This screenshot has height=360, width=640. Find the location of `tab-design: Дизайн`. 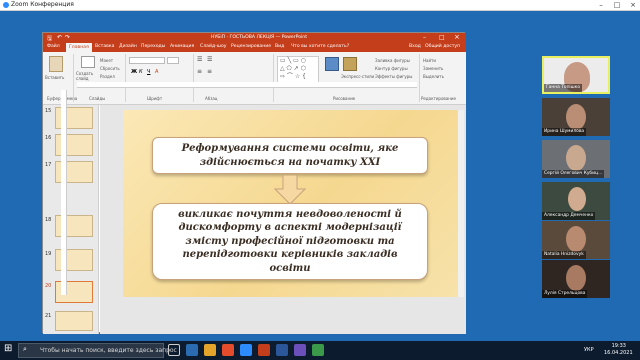

tab-design: Дизайн is located at coordinates (128, 46).